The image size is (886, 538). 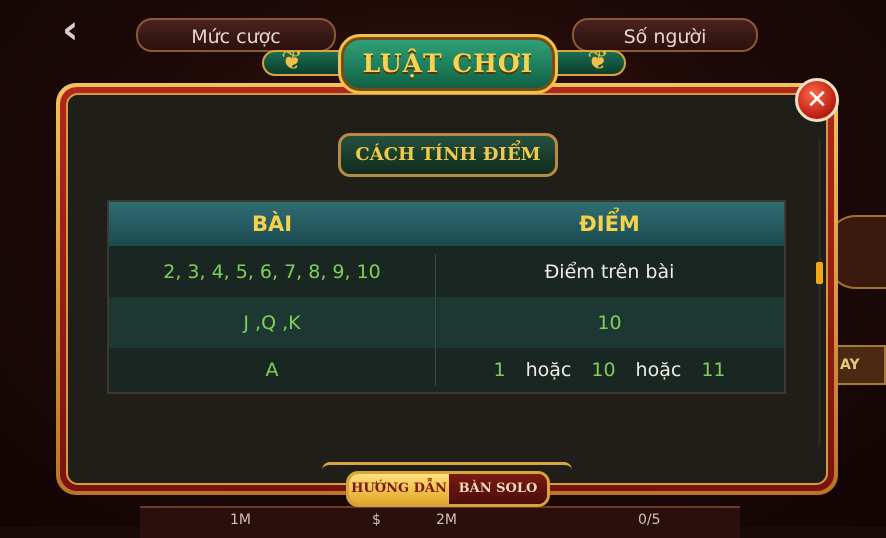 I want to click on close-button: ✕, so click(x=817, y=100).